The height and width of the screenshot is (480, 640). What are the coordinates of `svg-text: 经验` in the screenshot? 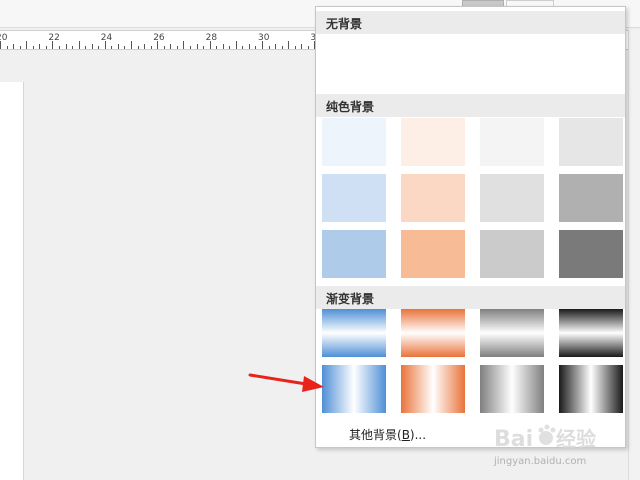 It's located at (576, 439).